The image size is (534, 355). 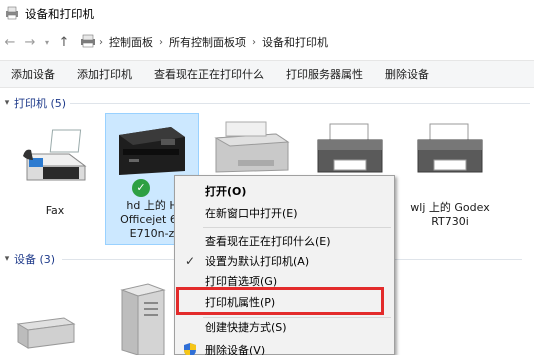 What do you see at coordinates (284, 191) in the screenshot?
I see `menu-item-open: 打开(O)` at bounding box center [284, 191].